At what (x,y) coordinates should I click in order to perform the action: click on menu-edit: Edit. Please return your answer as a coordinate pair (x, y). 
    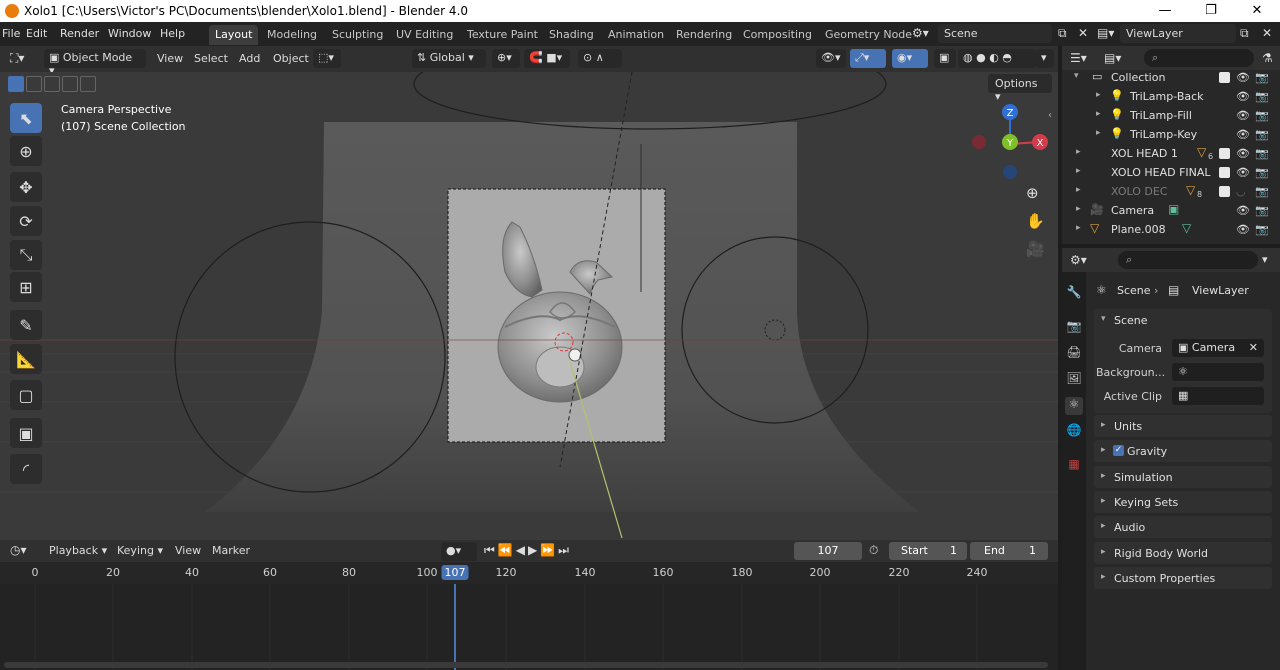
    Looking at the image, I should click on (36, 33).